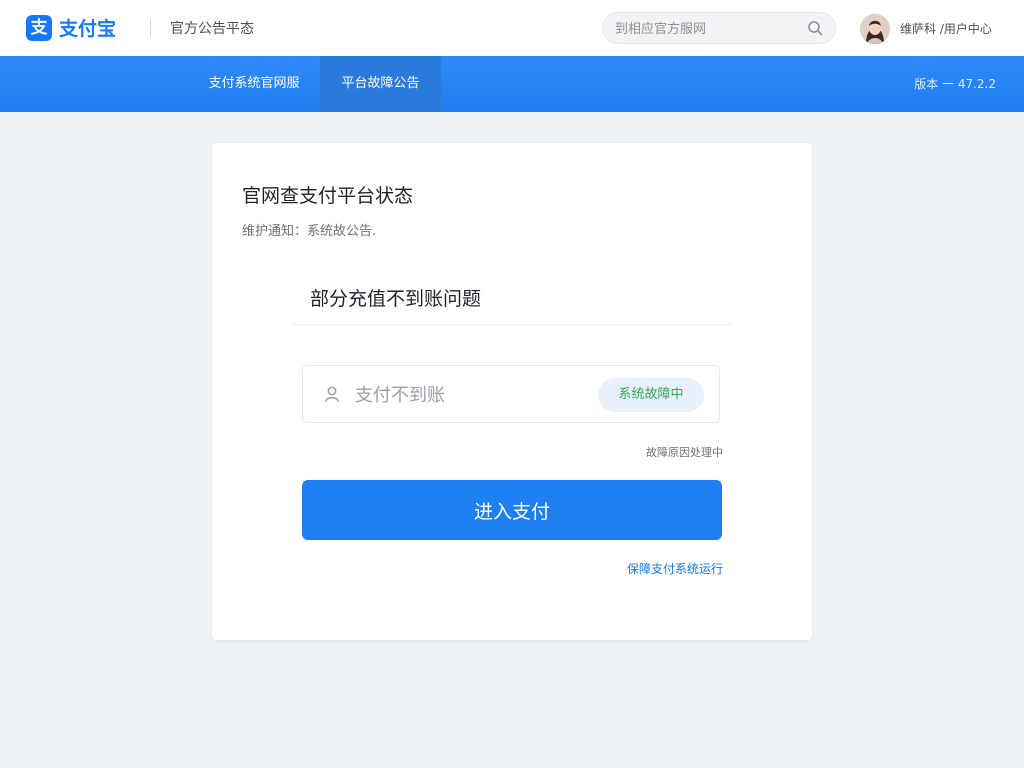 This screenshot has width=1024, height=768. I want to click on support-link: 保障支付系统运行, so click(675, 568).